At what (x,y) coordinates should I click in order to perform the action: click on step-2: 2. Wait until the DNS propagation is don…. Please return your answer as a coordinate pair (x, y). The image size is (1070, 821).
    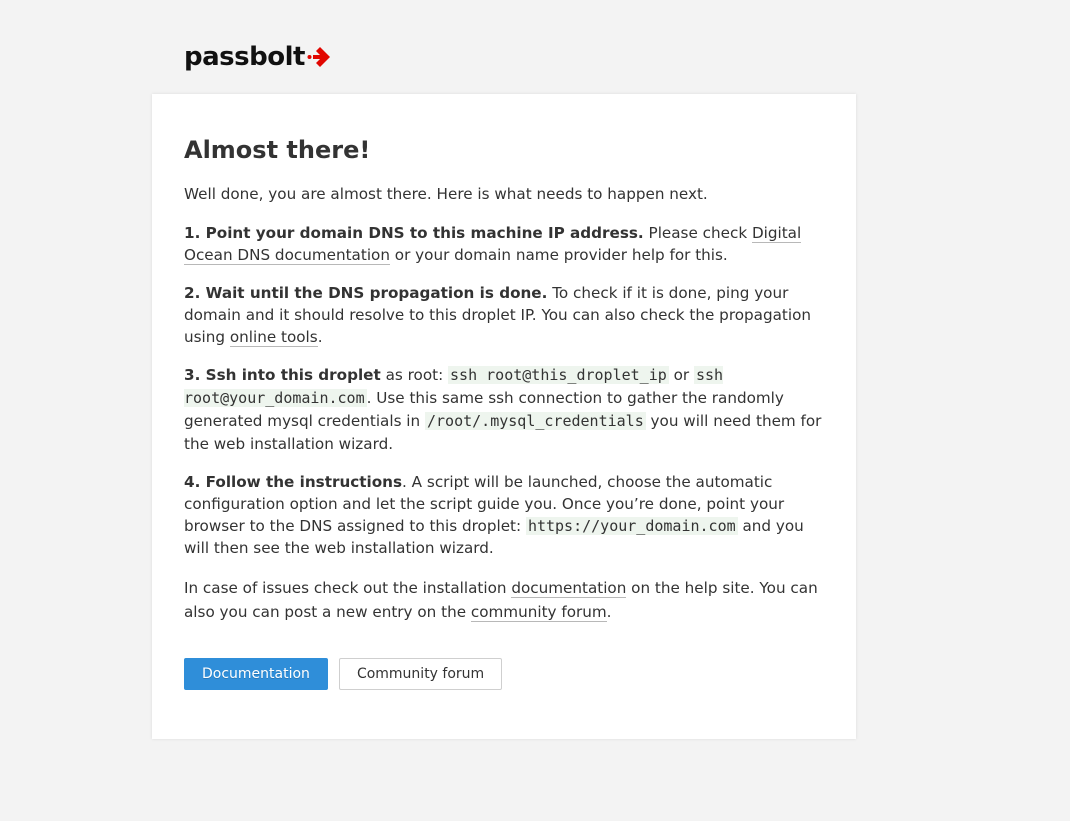
    Looking at the image, I should click on (504, 315).